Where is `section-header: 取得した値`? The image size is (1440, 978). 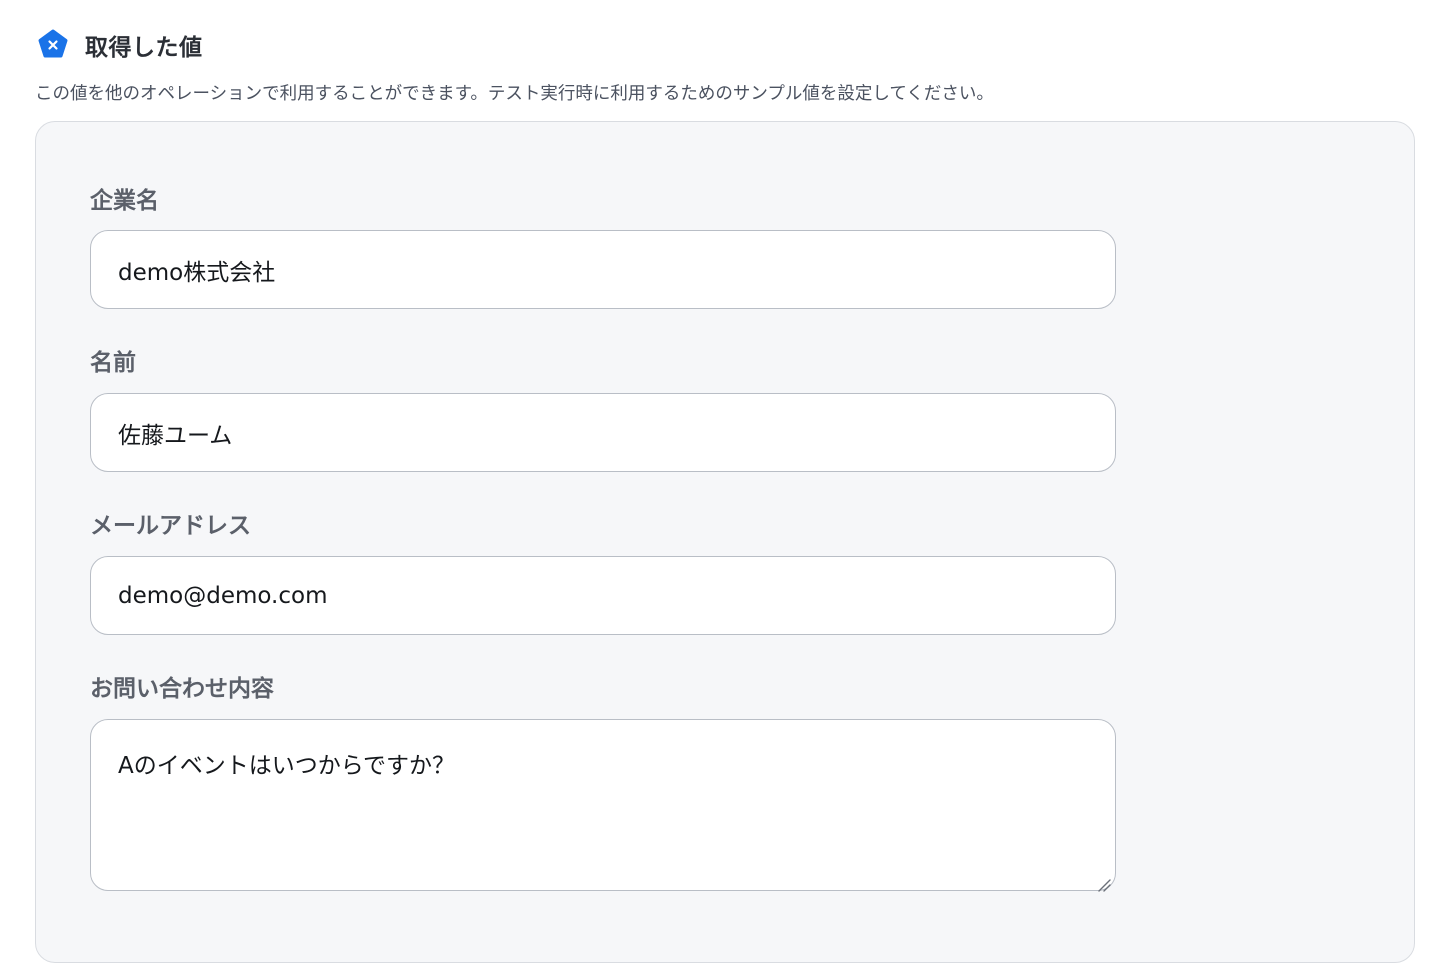
section-header: 取得した値 is located at coordinates (119, 45).